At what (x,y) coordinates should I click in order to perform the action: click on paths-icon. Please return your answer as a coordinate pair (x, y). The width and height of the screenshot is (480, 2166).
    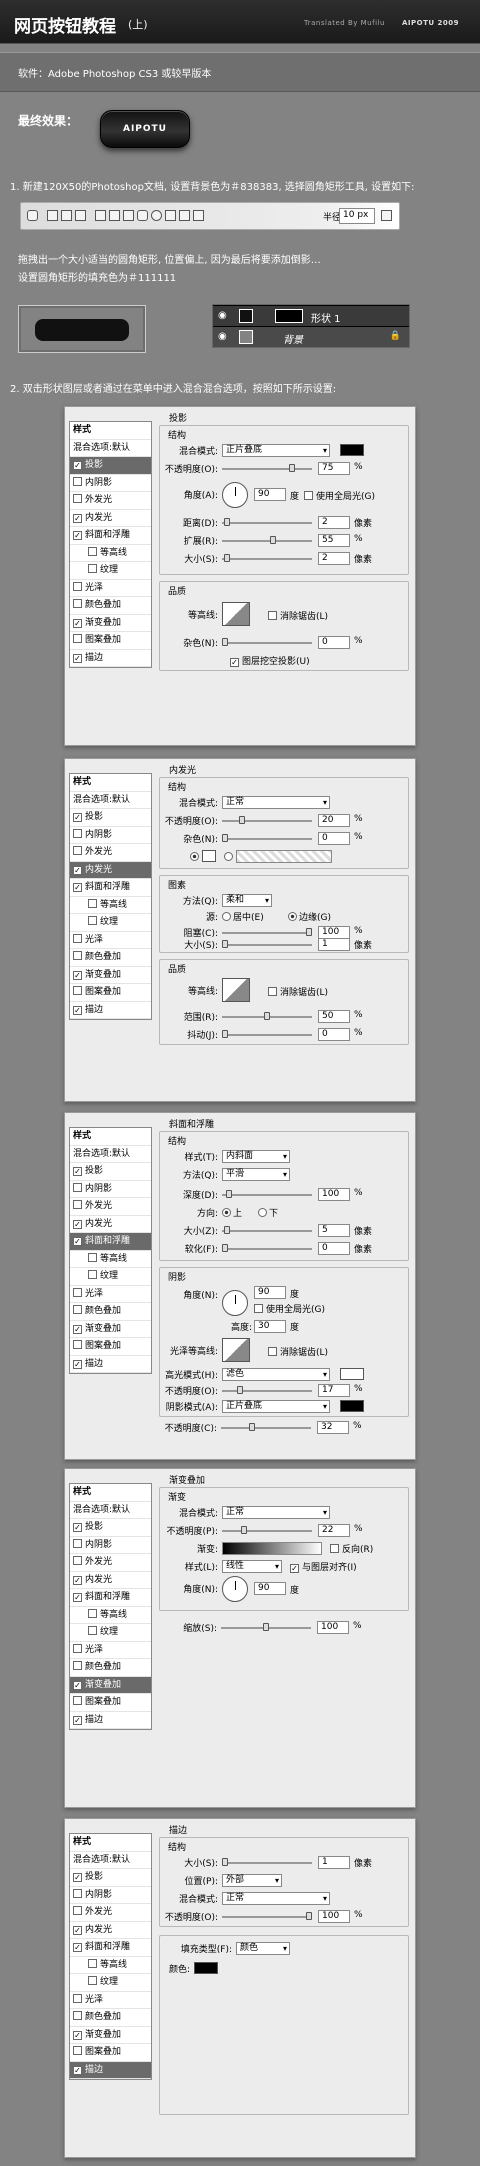
    Looking at the image, I should click on (66, 215).